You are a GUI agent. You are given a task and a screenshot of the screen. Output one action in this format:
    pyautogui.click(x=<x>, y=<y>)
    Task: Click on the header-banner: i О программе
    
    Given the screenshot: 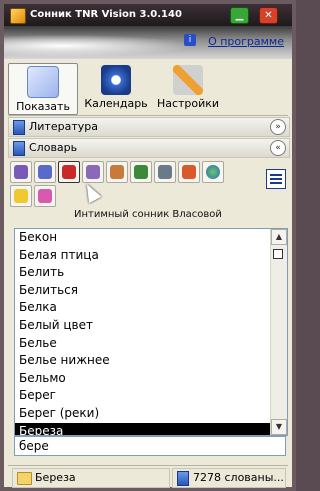 What is the action you would take?
    pyautogui.click(x=148, y=42)
    